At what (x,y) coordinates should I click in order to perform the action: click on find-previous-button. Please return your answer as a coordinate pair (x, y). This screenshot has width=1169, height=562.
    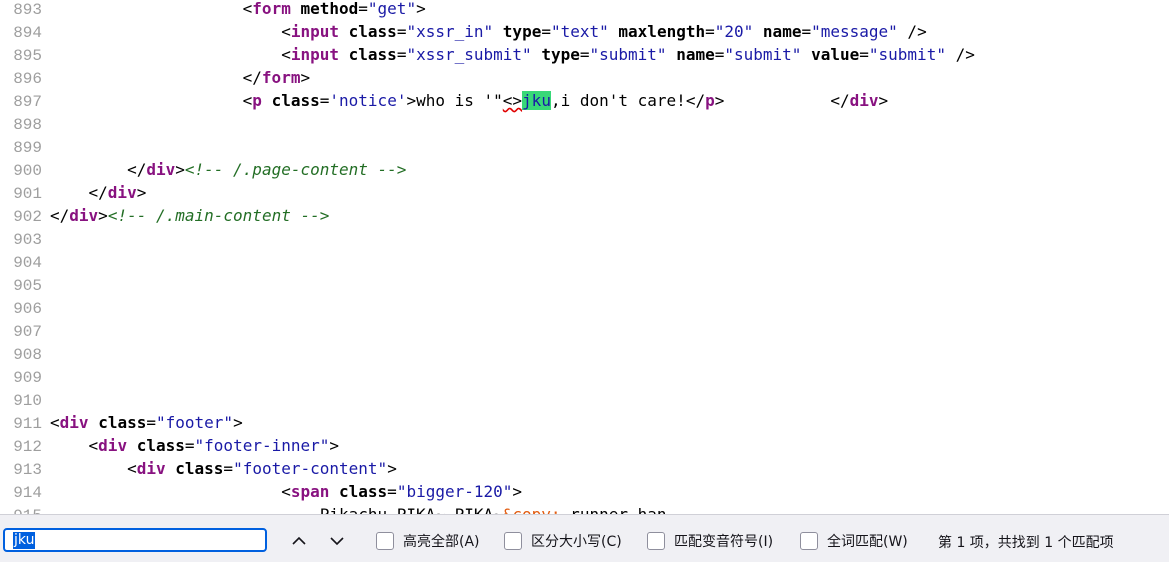
    Looking at the image, I should click on (299, 541).